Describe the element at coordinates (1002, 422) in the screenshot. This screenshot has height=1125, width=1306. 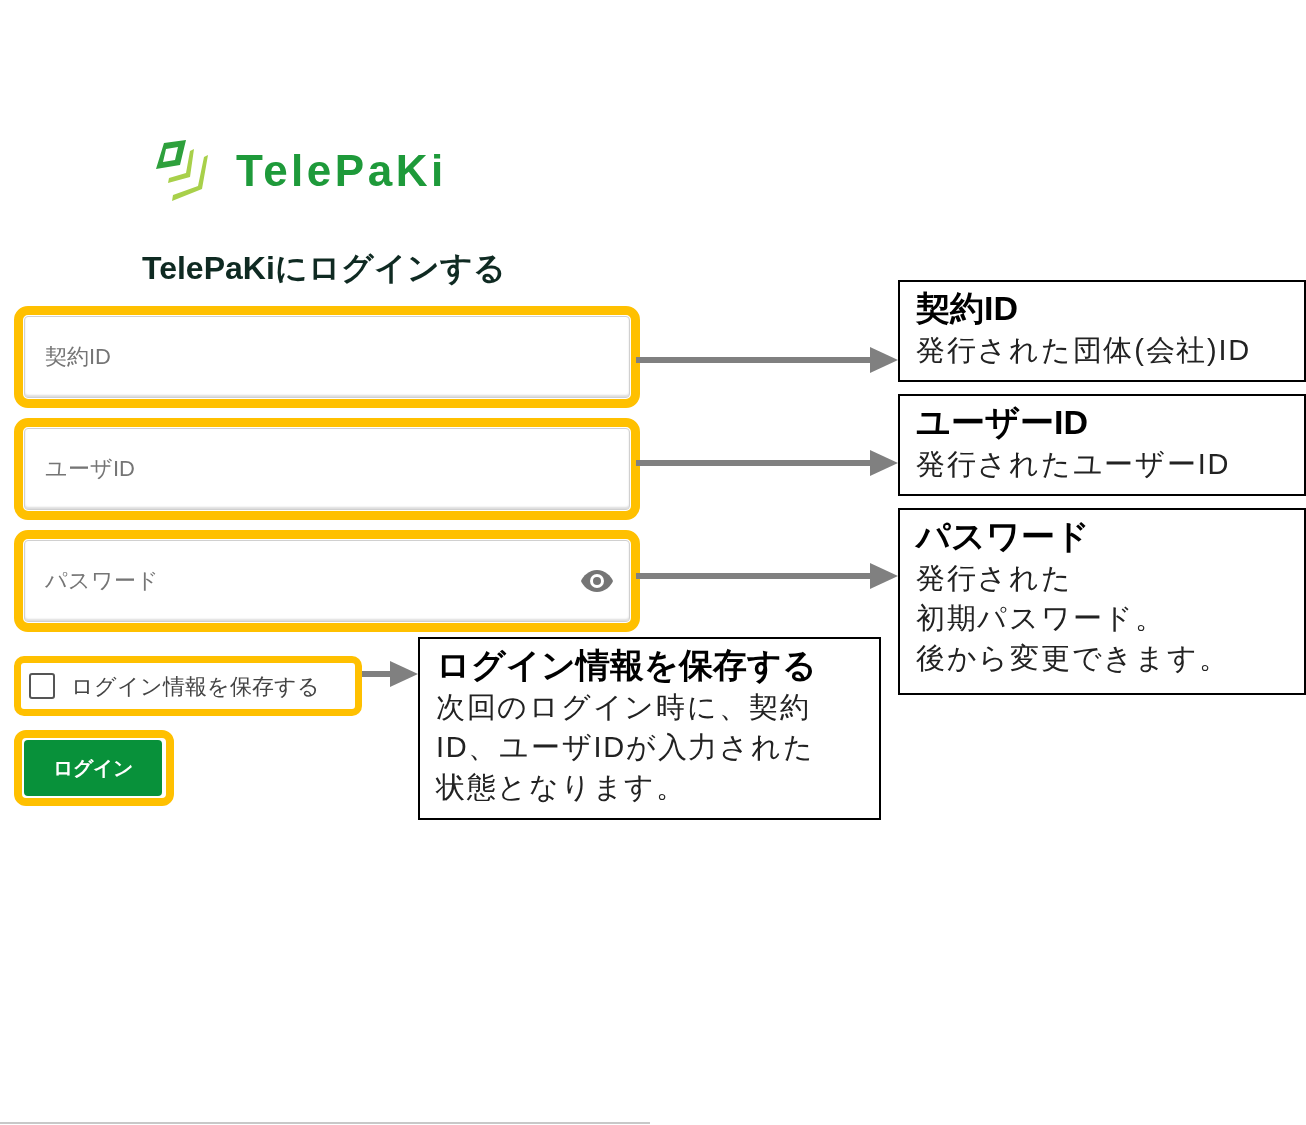
I see `callout-title: ユーザーID` at that location.